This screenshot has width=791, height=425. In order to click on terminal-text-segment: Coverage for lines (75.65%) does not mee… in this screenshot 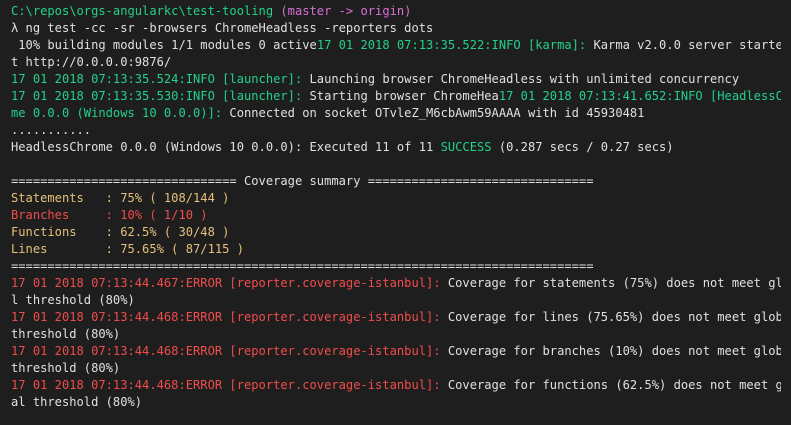, I will do `click(610, 317)`.